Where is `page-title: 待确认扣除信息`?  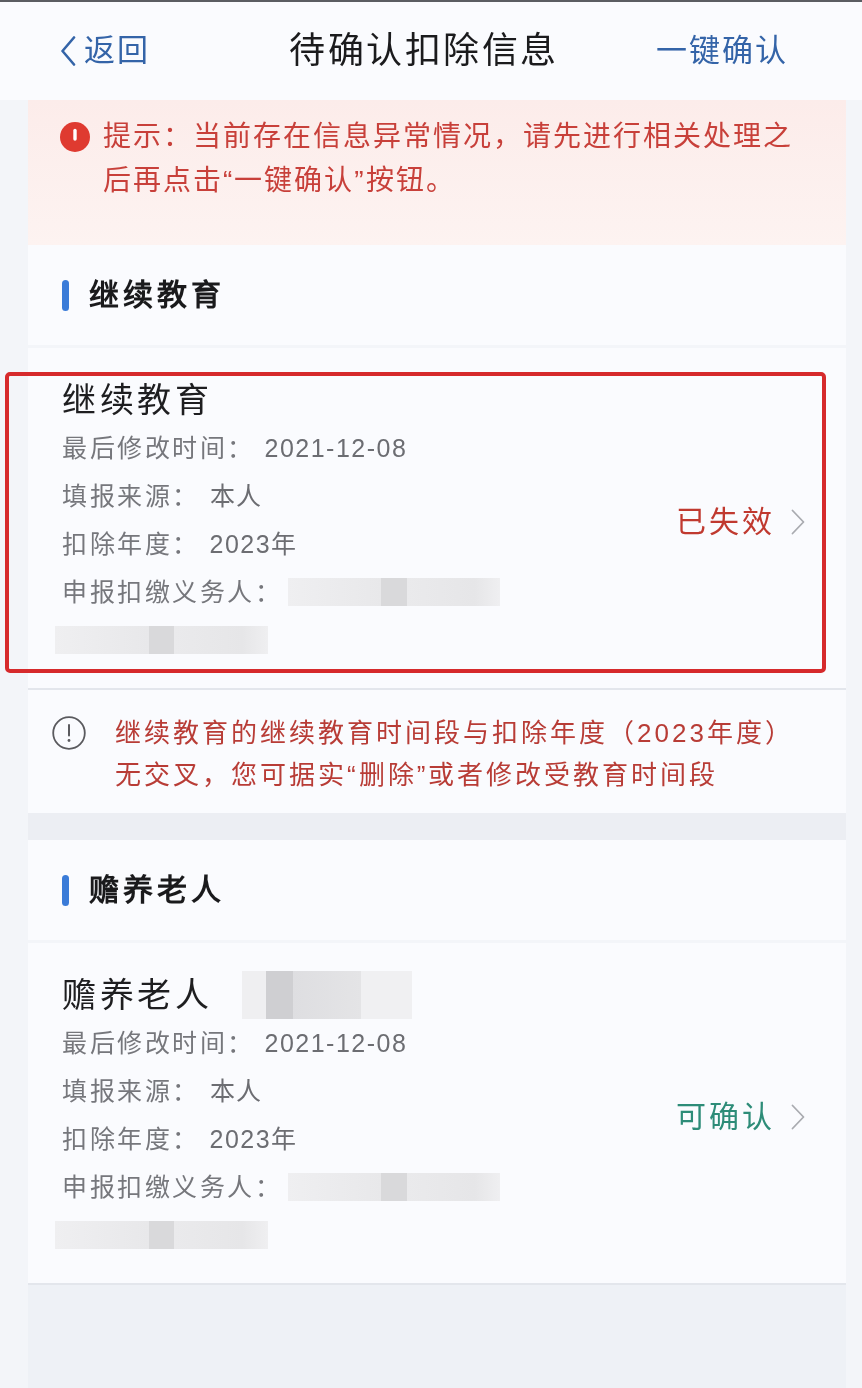 page-title: 待确认扣除信息 is located at coordinates (424, 51).